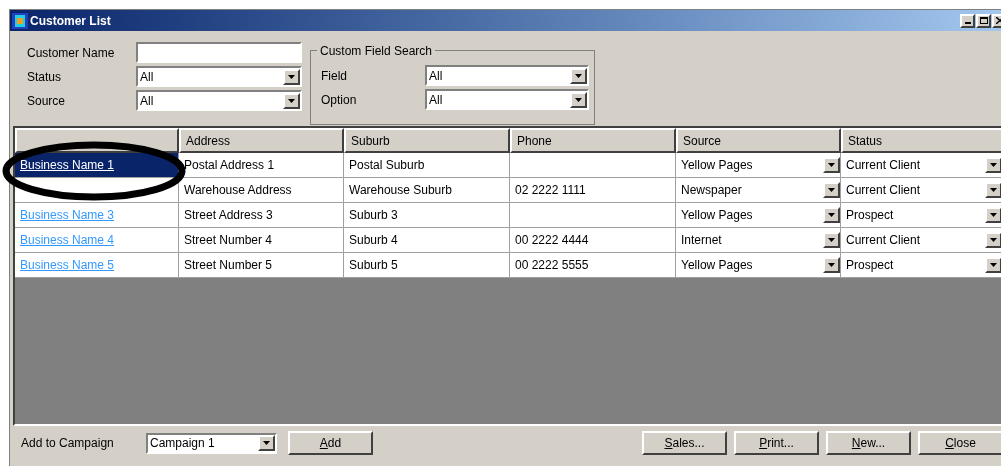 The width and height of the screenshot is (1001, 466). What do you see at coordinates (219, 52) in the screenshot?
I see `text-field` at bounding box center [219, 52].